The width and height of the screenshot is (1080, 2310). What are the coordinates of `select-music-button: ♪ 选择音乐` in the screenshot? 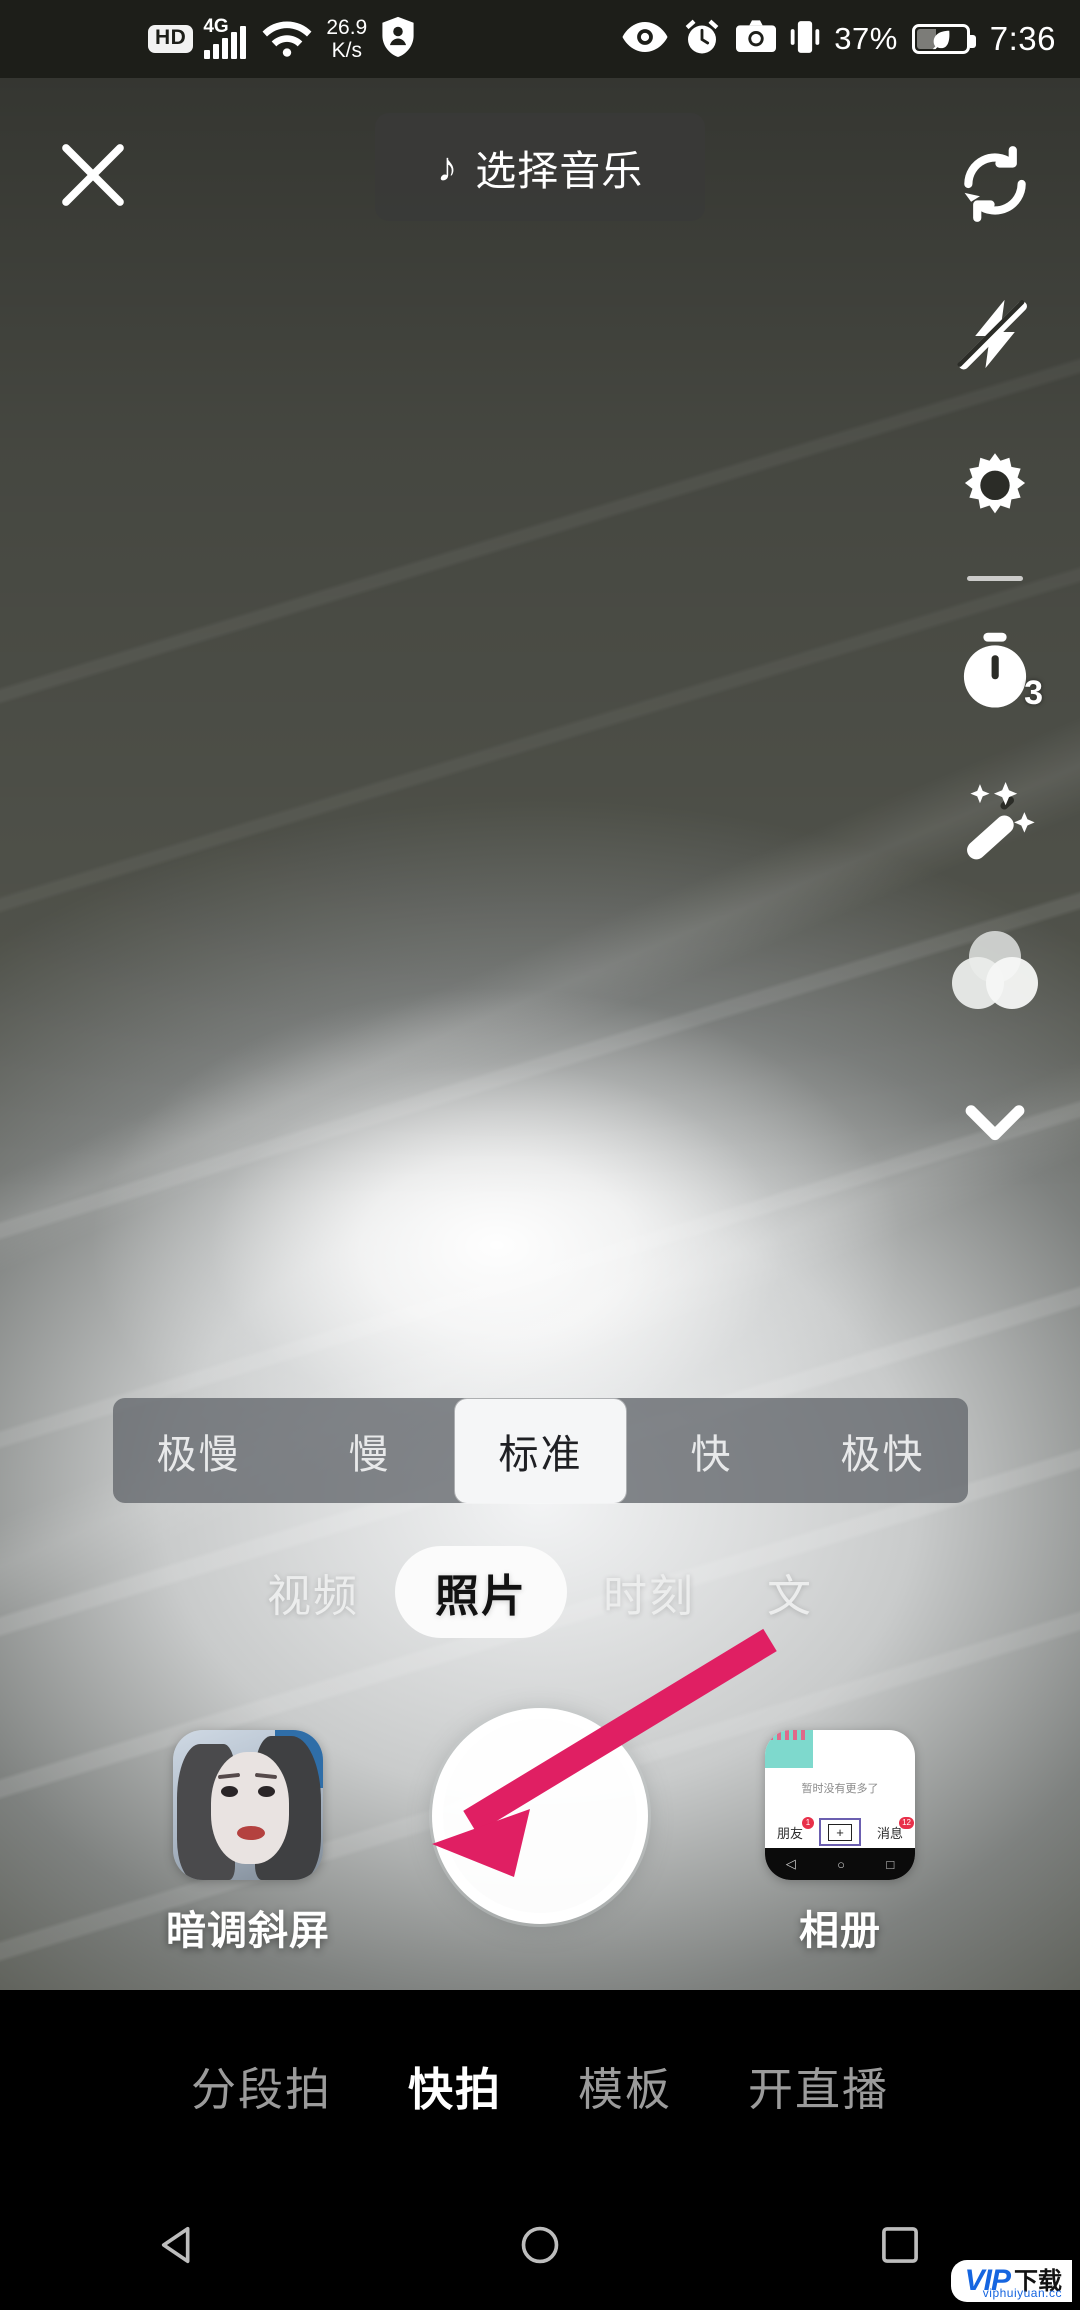 It's located at (540, 167).